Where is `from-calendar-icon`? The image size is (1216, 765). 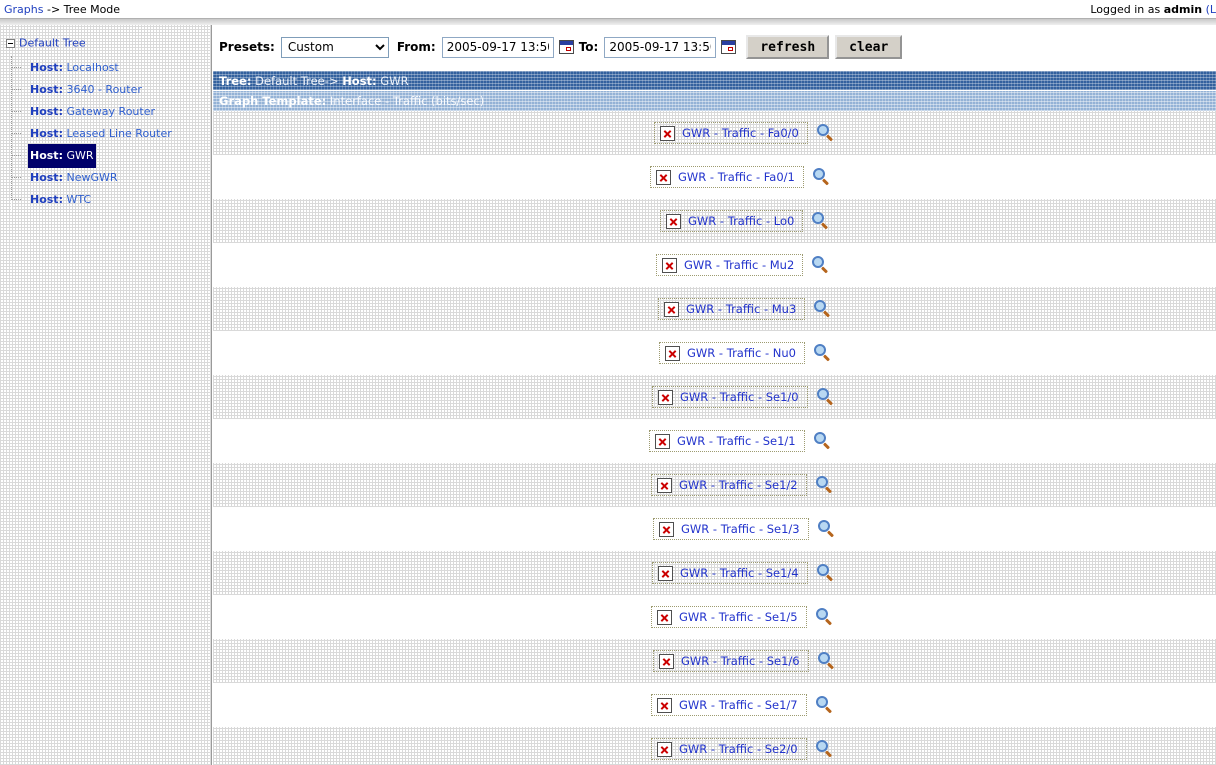 from-calendar-icon is located at coordinates (566, 47).